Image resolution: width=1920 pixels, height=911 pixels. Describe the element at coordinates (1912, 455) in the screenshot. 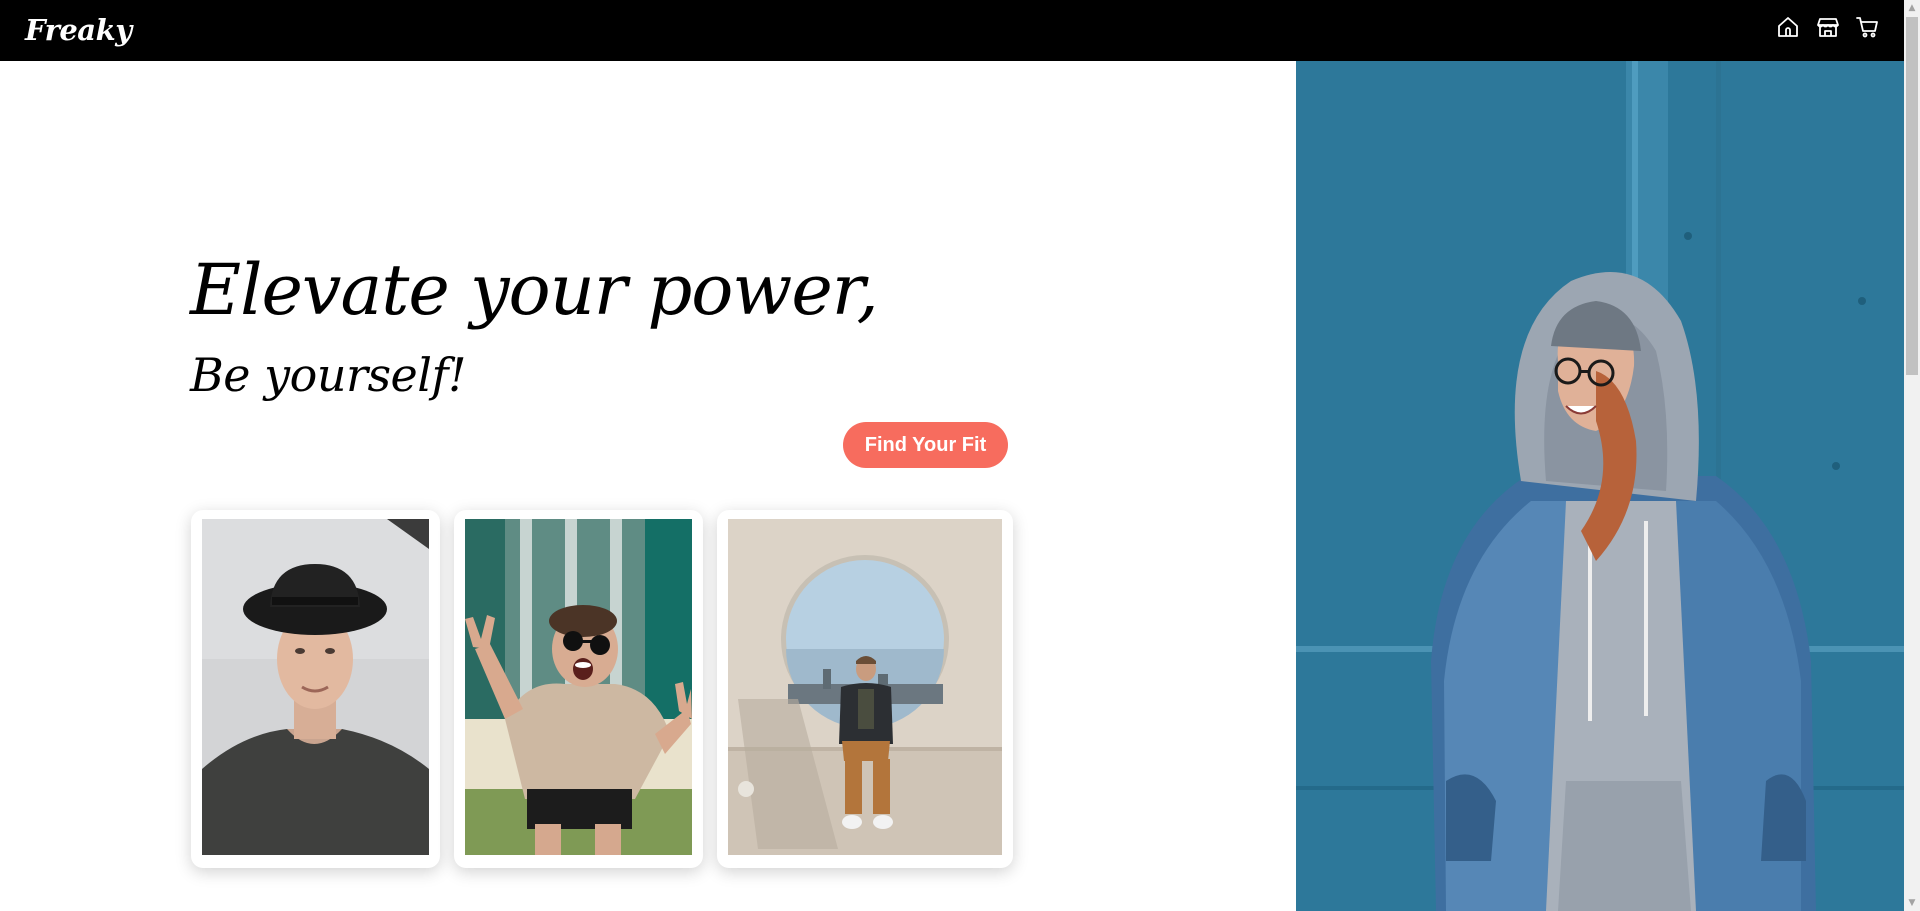

I see `vertical-scrollbar: ▲ ▼` at that location.